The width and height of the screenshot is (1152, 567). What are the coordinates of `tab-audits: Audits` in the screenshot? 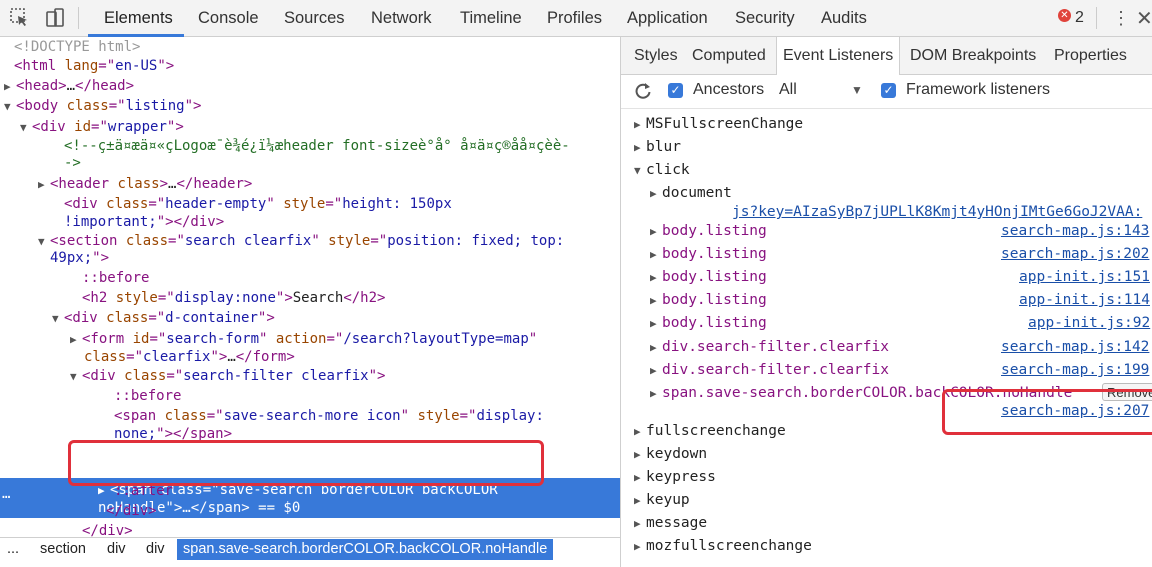 It's located at (844, 18).